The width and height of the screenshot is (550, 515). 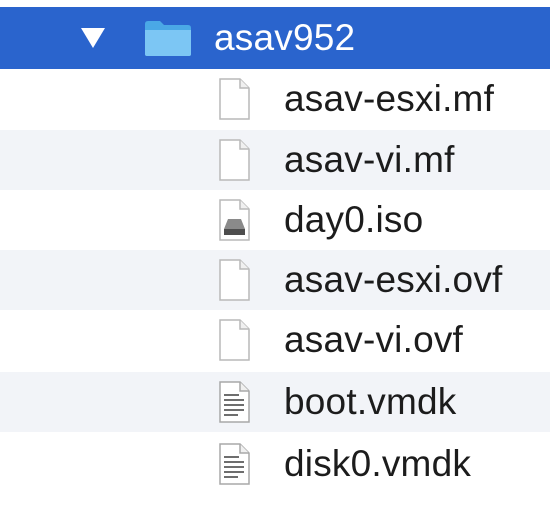 I want to click on file-name: asav-esxi.mf, so click(x=389, y=98).